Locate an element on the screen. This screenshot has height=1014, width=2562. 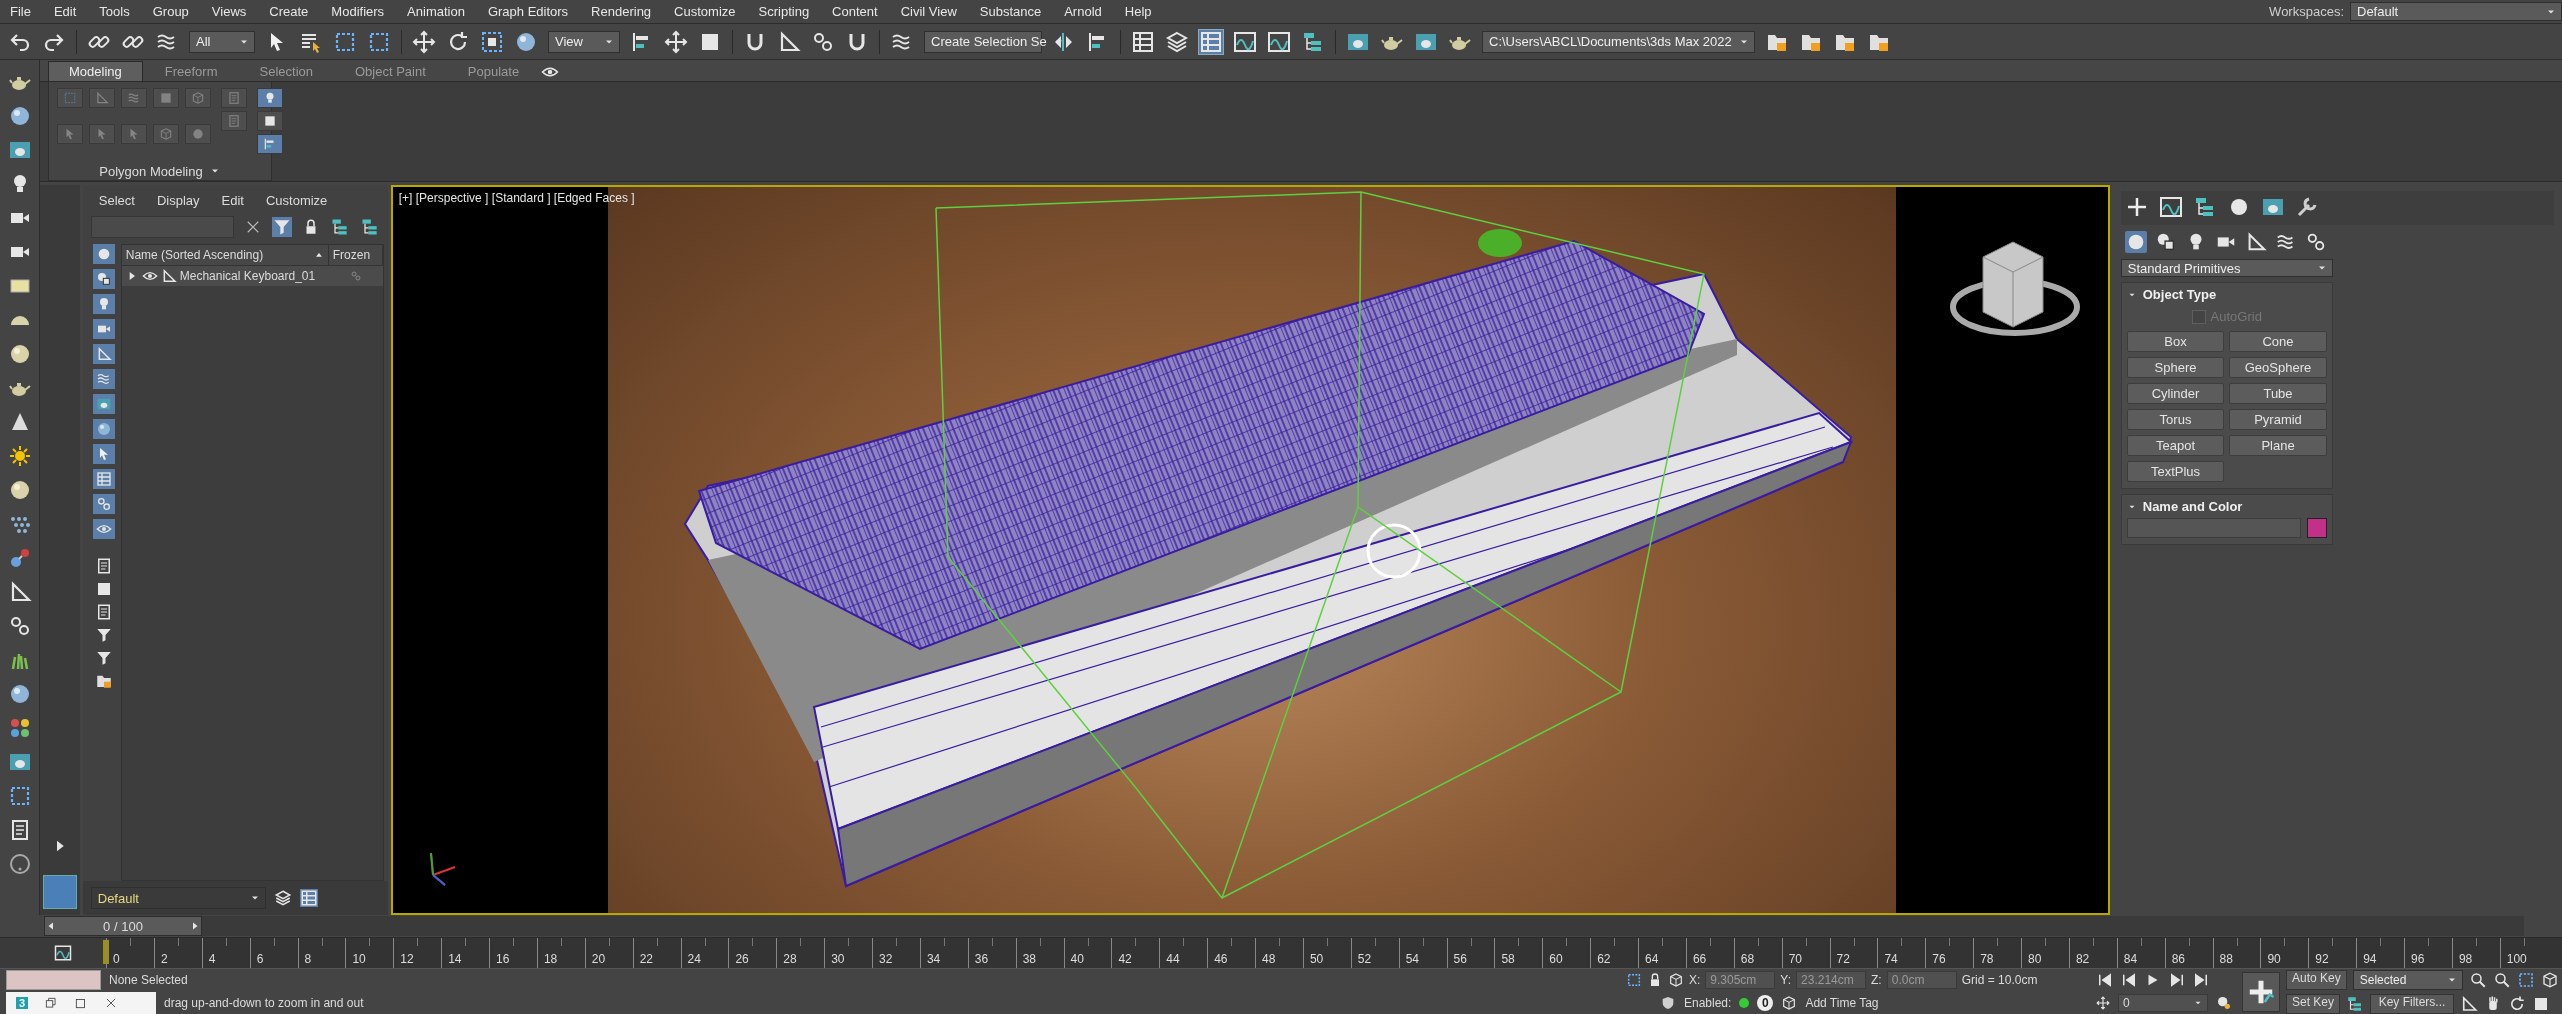
explorer-menu-item: Display is located at coordinates (178, 200).